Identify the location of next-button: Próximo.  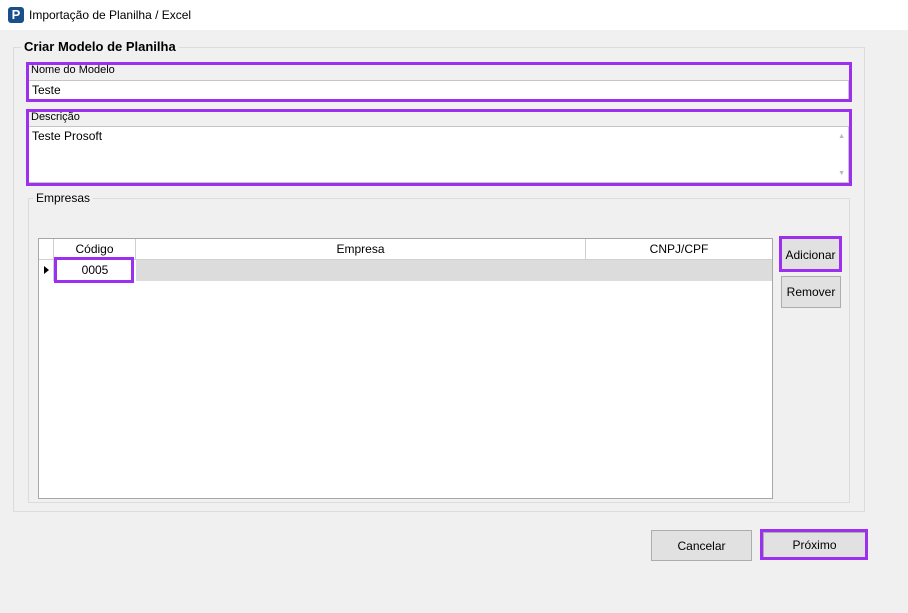
(814, 545).